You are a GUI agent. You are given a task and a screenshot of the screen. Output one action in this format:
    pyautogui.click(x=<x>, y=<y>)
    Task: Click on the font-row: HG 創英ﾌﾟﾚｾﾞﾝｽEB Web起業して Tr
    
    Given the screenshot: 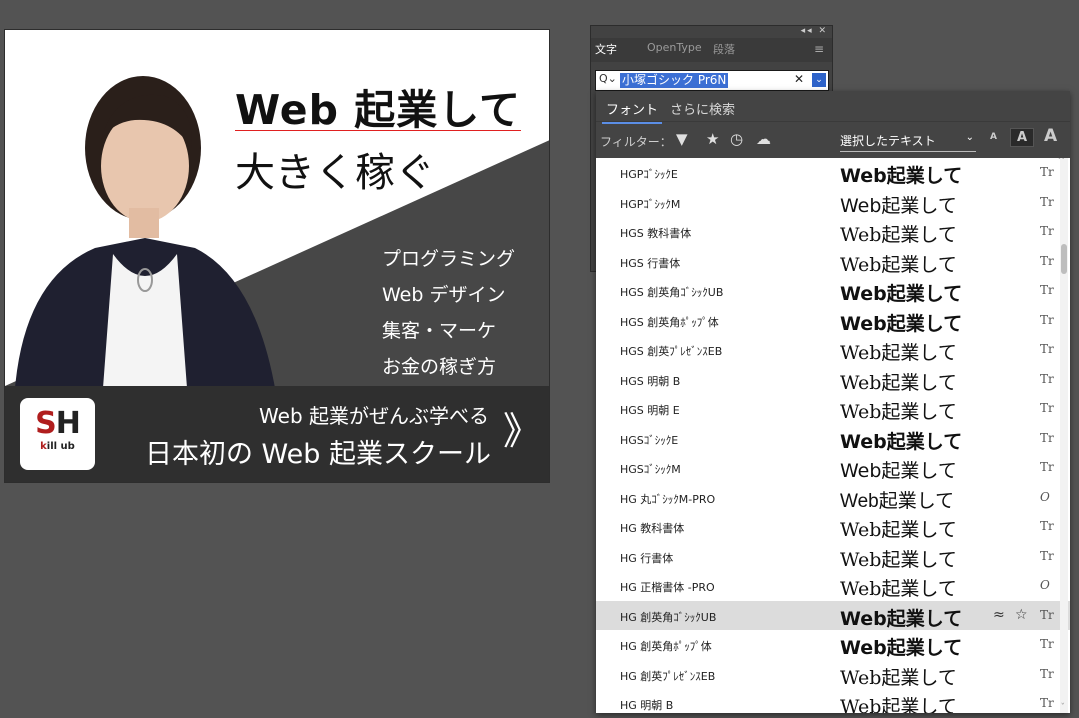 What is the action you would take?
    pyautogui.click(x=833, y=675)
    